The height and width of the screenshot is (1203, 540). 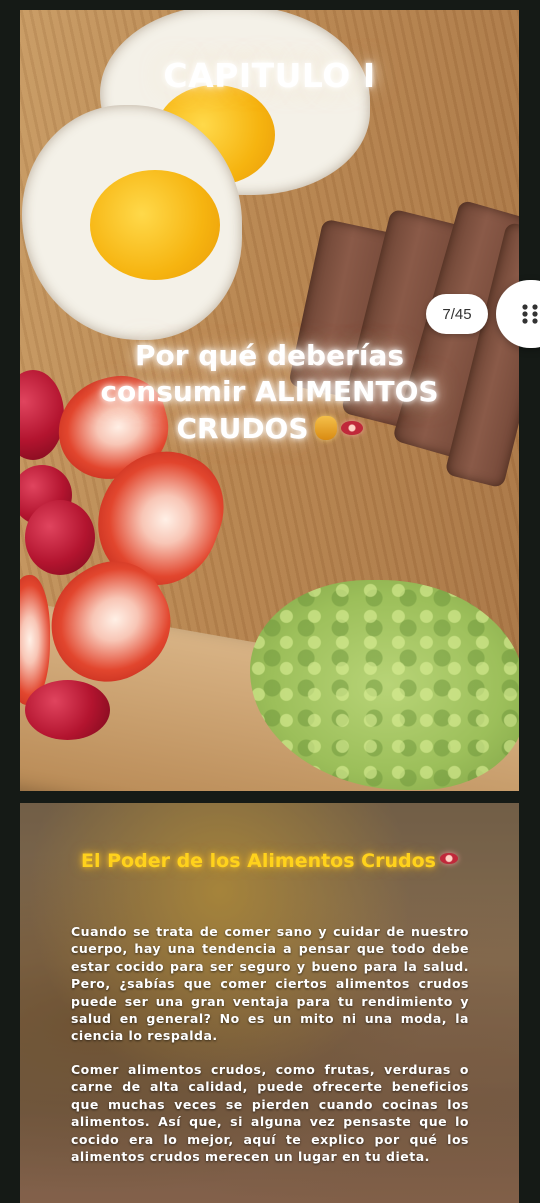 What do you see at coordinates (530, 314) in the screenshot?
I see `grid-dots-icon` at bounding box center [530, 314].